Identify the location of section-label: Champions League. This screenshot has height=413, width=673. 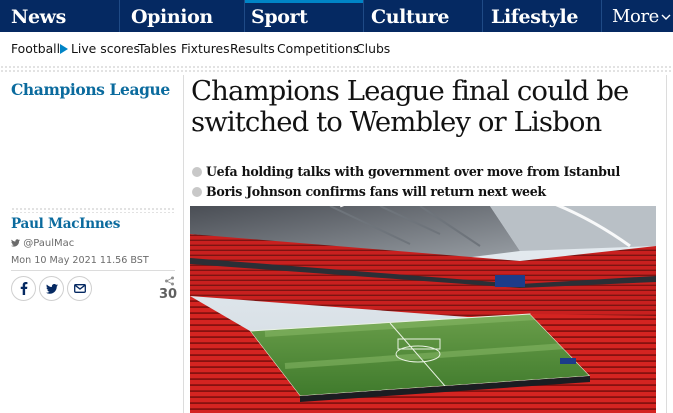
(90, 89).